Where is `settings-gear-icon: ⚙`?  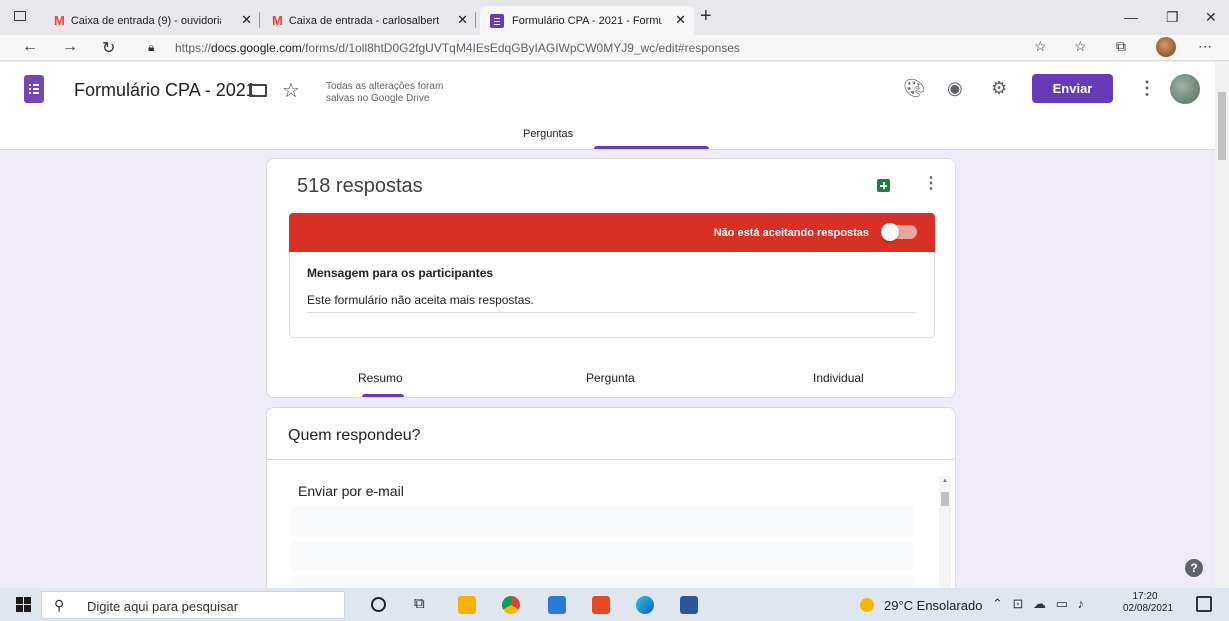 settings-gear-icon: ⚙ is located at coordinates (999, 88).